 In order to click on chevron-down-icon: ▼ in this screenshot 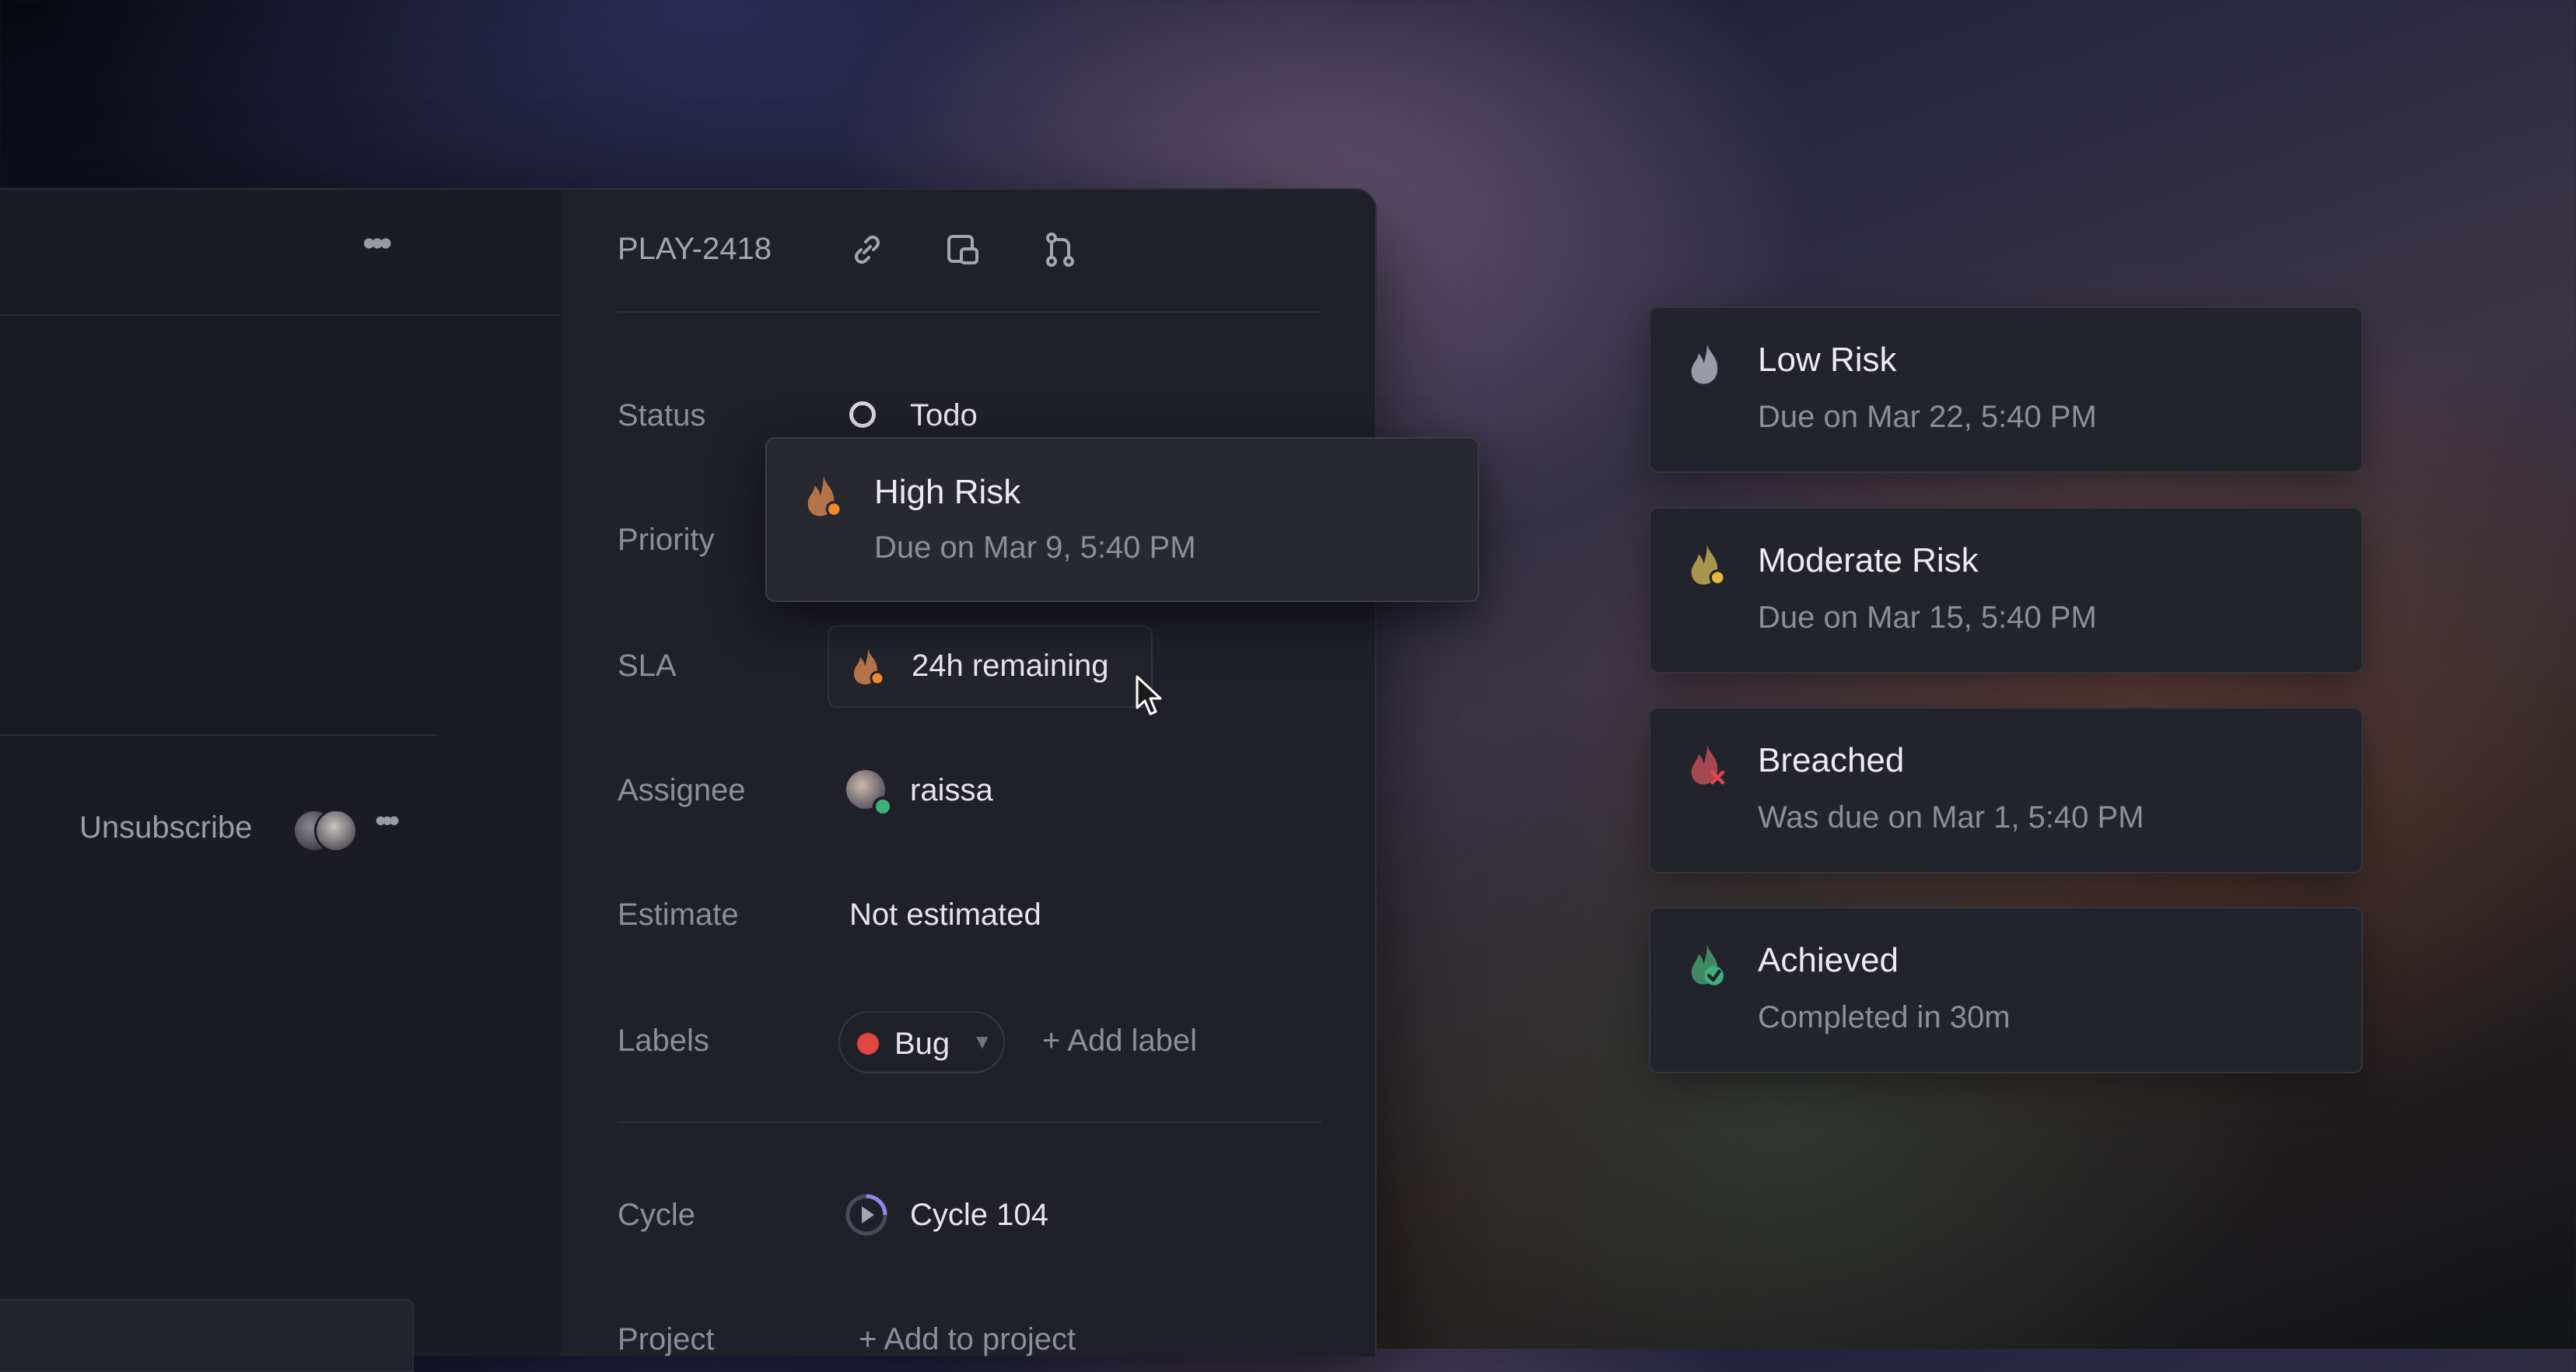, I will do `click(982, 1041)`.